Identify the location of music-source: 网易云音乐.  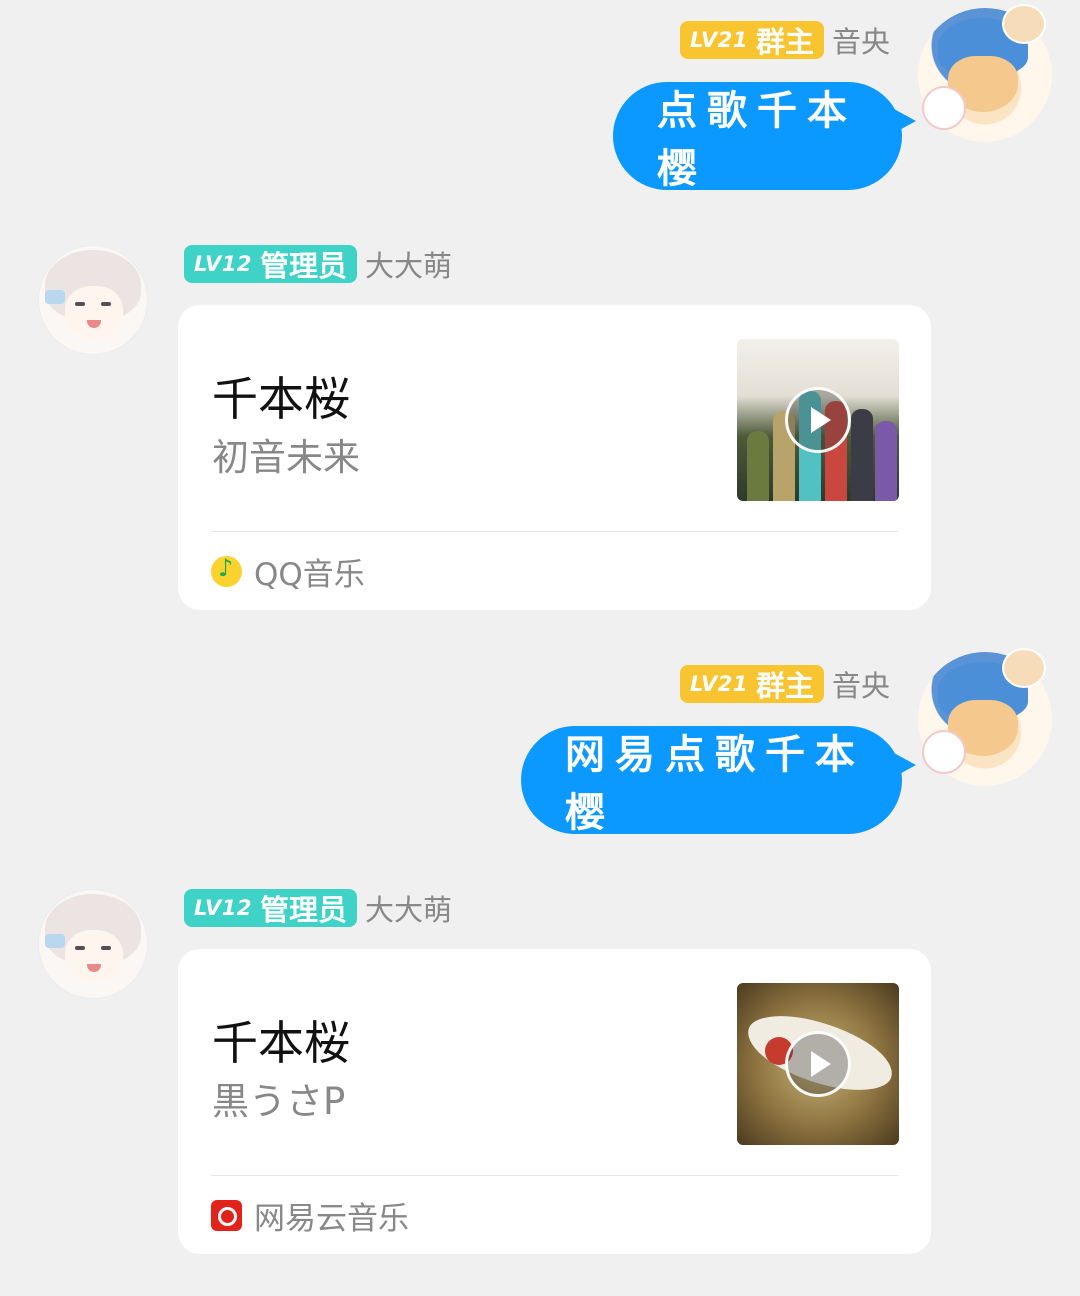
(310, 1216).